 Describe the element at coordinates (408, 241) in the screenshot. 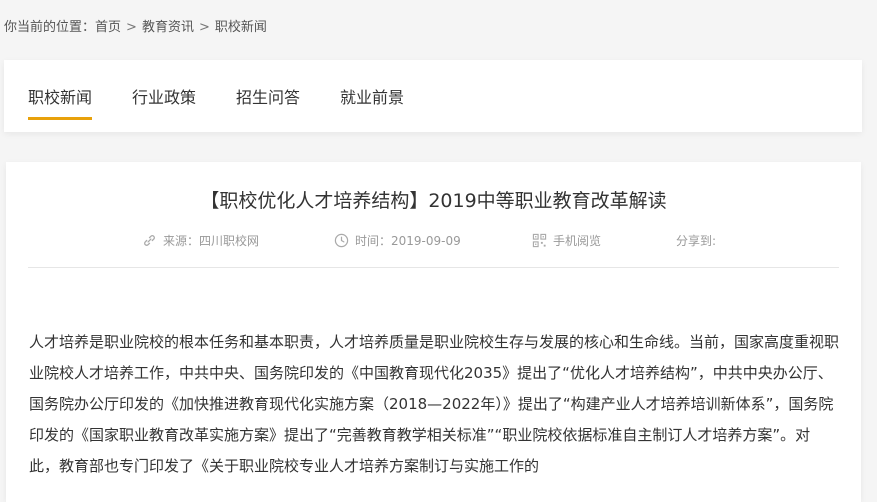

I see `time-text: 时间：2019-09-09` at that location.